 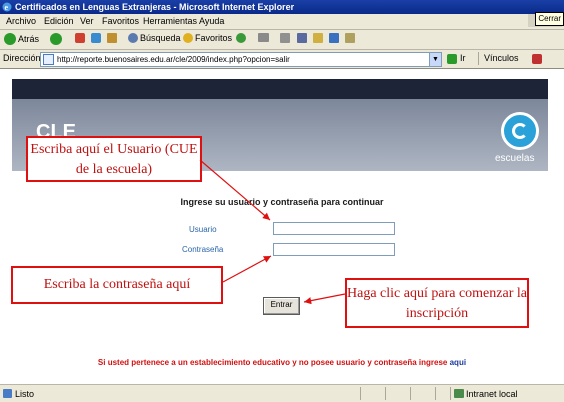 I want to click on close-tooltip: Cerrar, so click(x=549, y=19).